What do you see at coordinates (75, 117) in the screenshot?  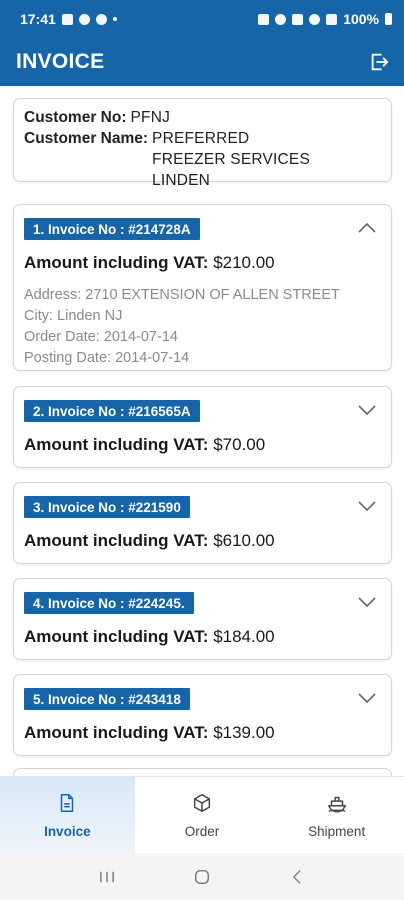 I see `customer-no-label: Customer No:` at bounding box center [75, 117].